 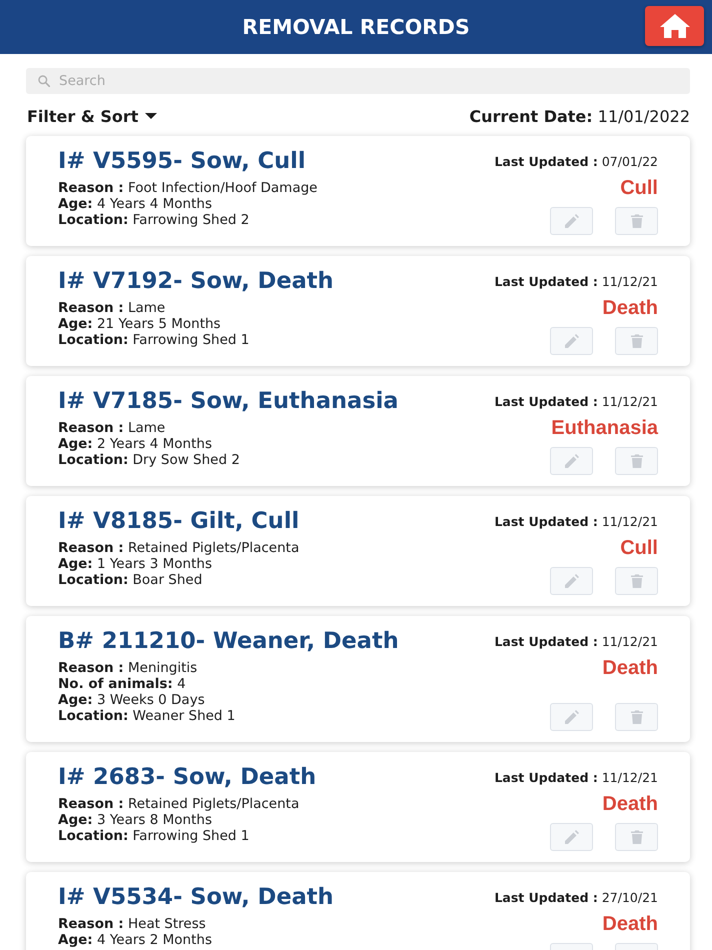 I want to click on record-detail: Location: Boar Shed, so click(x=131, y=580).